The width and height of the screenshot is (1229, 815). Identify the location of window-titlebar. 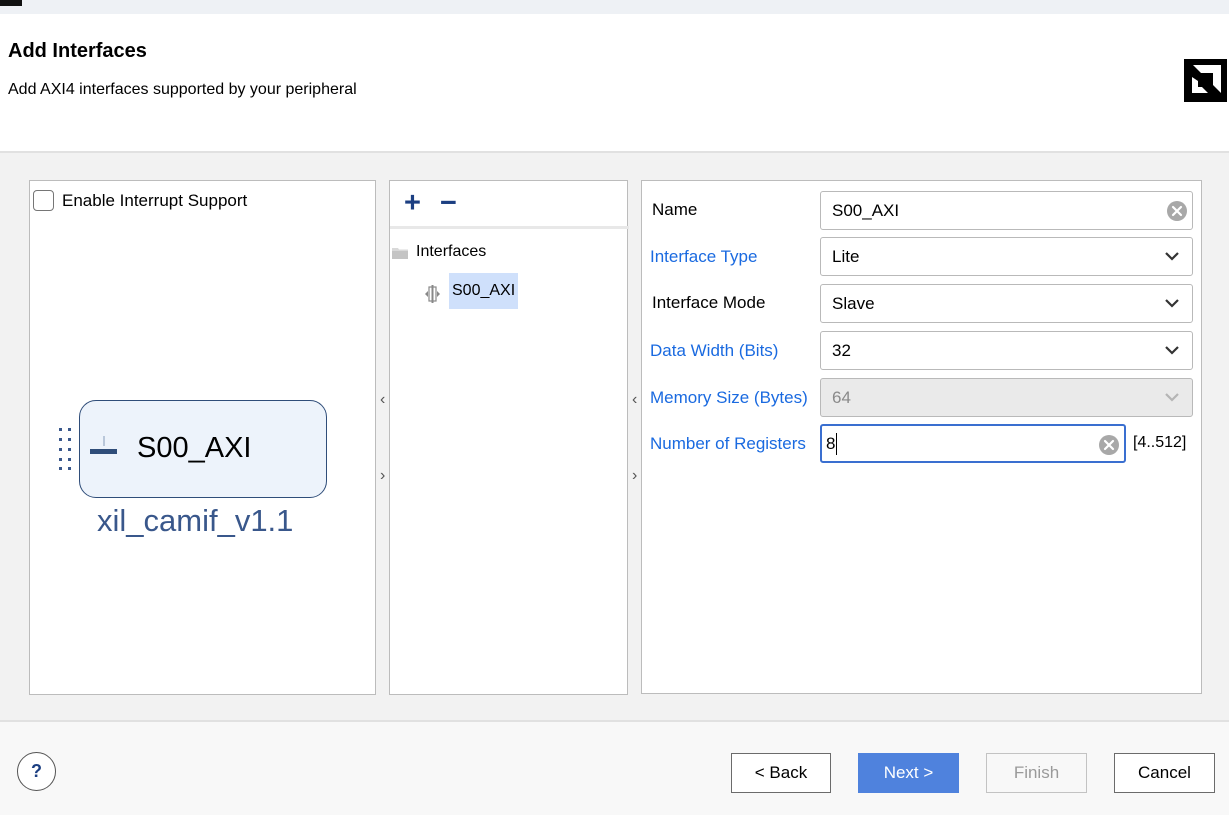
(614, 7).